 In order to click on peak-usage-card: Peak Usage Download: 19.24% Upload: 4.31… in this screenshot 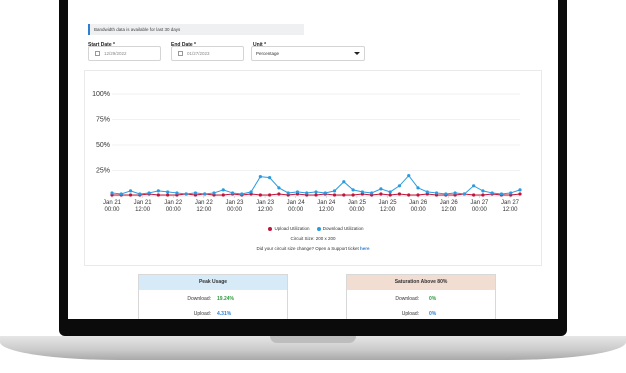, I will do `click(213, 296)`.